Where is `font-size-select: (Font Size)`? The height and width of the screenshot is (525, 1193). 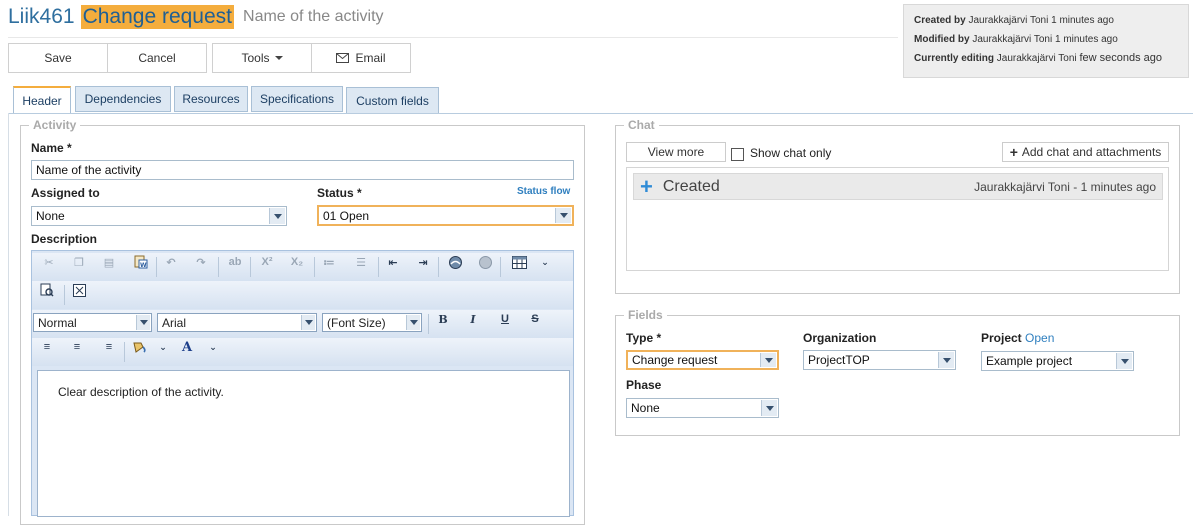 font-size-select: (Font Size) is located at coordinates (372, 322).